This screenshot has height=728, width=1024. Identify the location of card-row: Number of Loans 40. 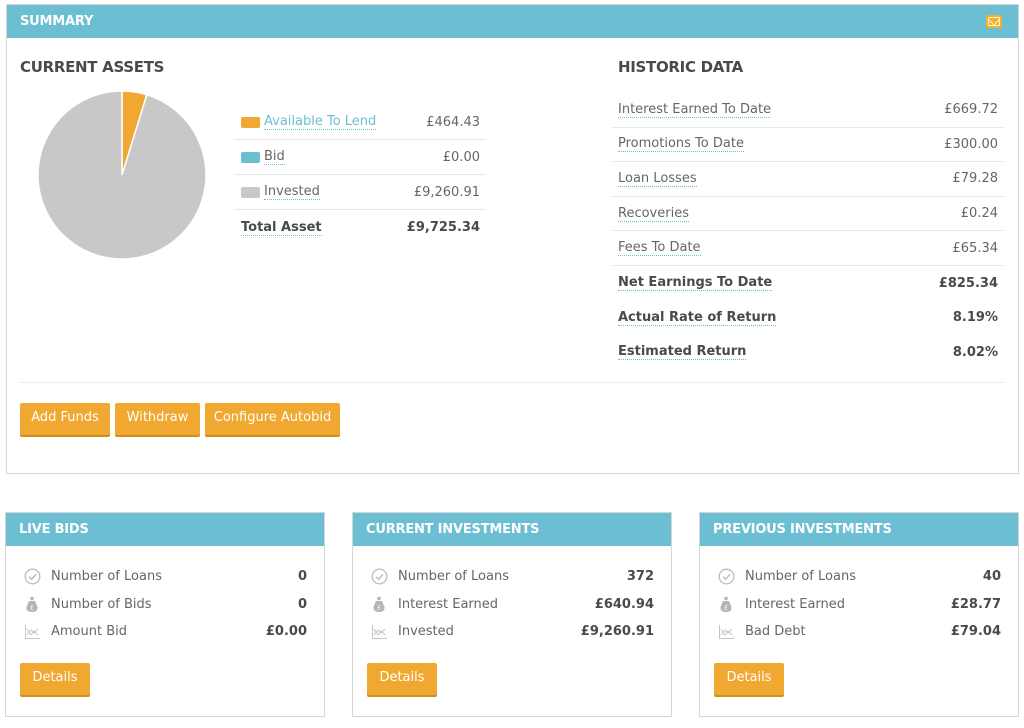
(859, 577).